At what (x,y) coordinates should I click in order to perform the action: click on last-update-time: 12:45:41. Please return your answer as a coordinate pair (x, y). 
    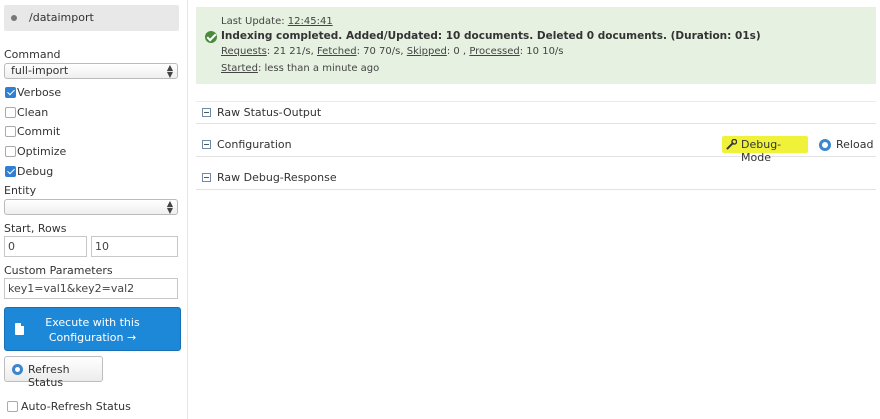
    Looking at the image, I should click on (310, 21).